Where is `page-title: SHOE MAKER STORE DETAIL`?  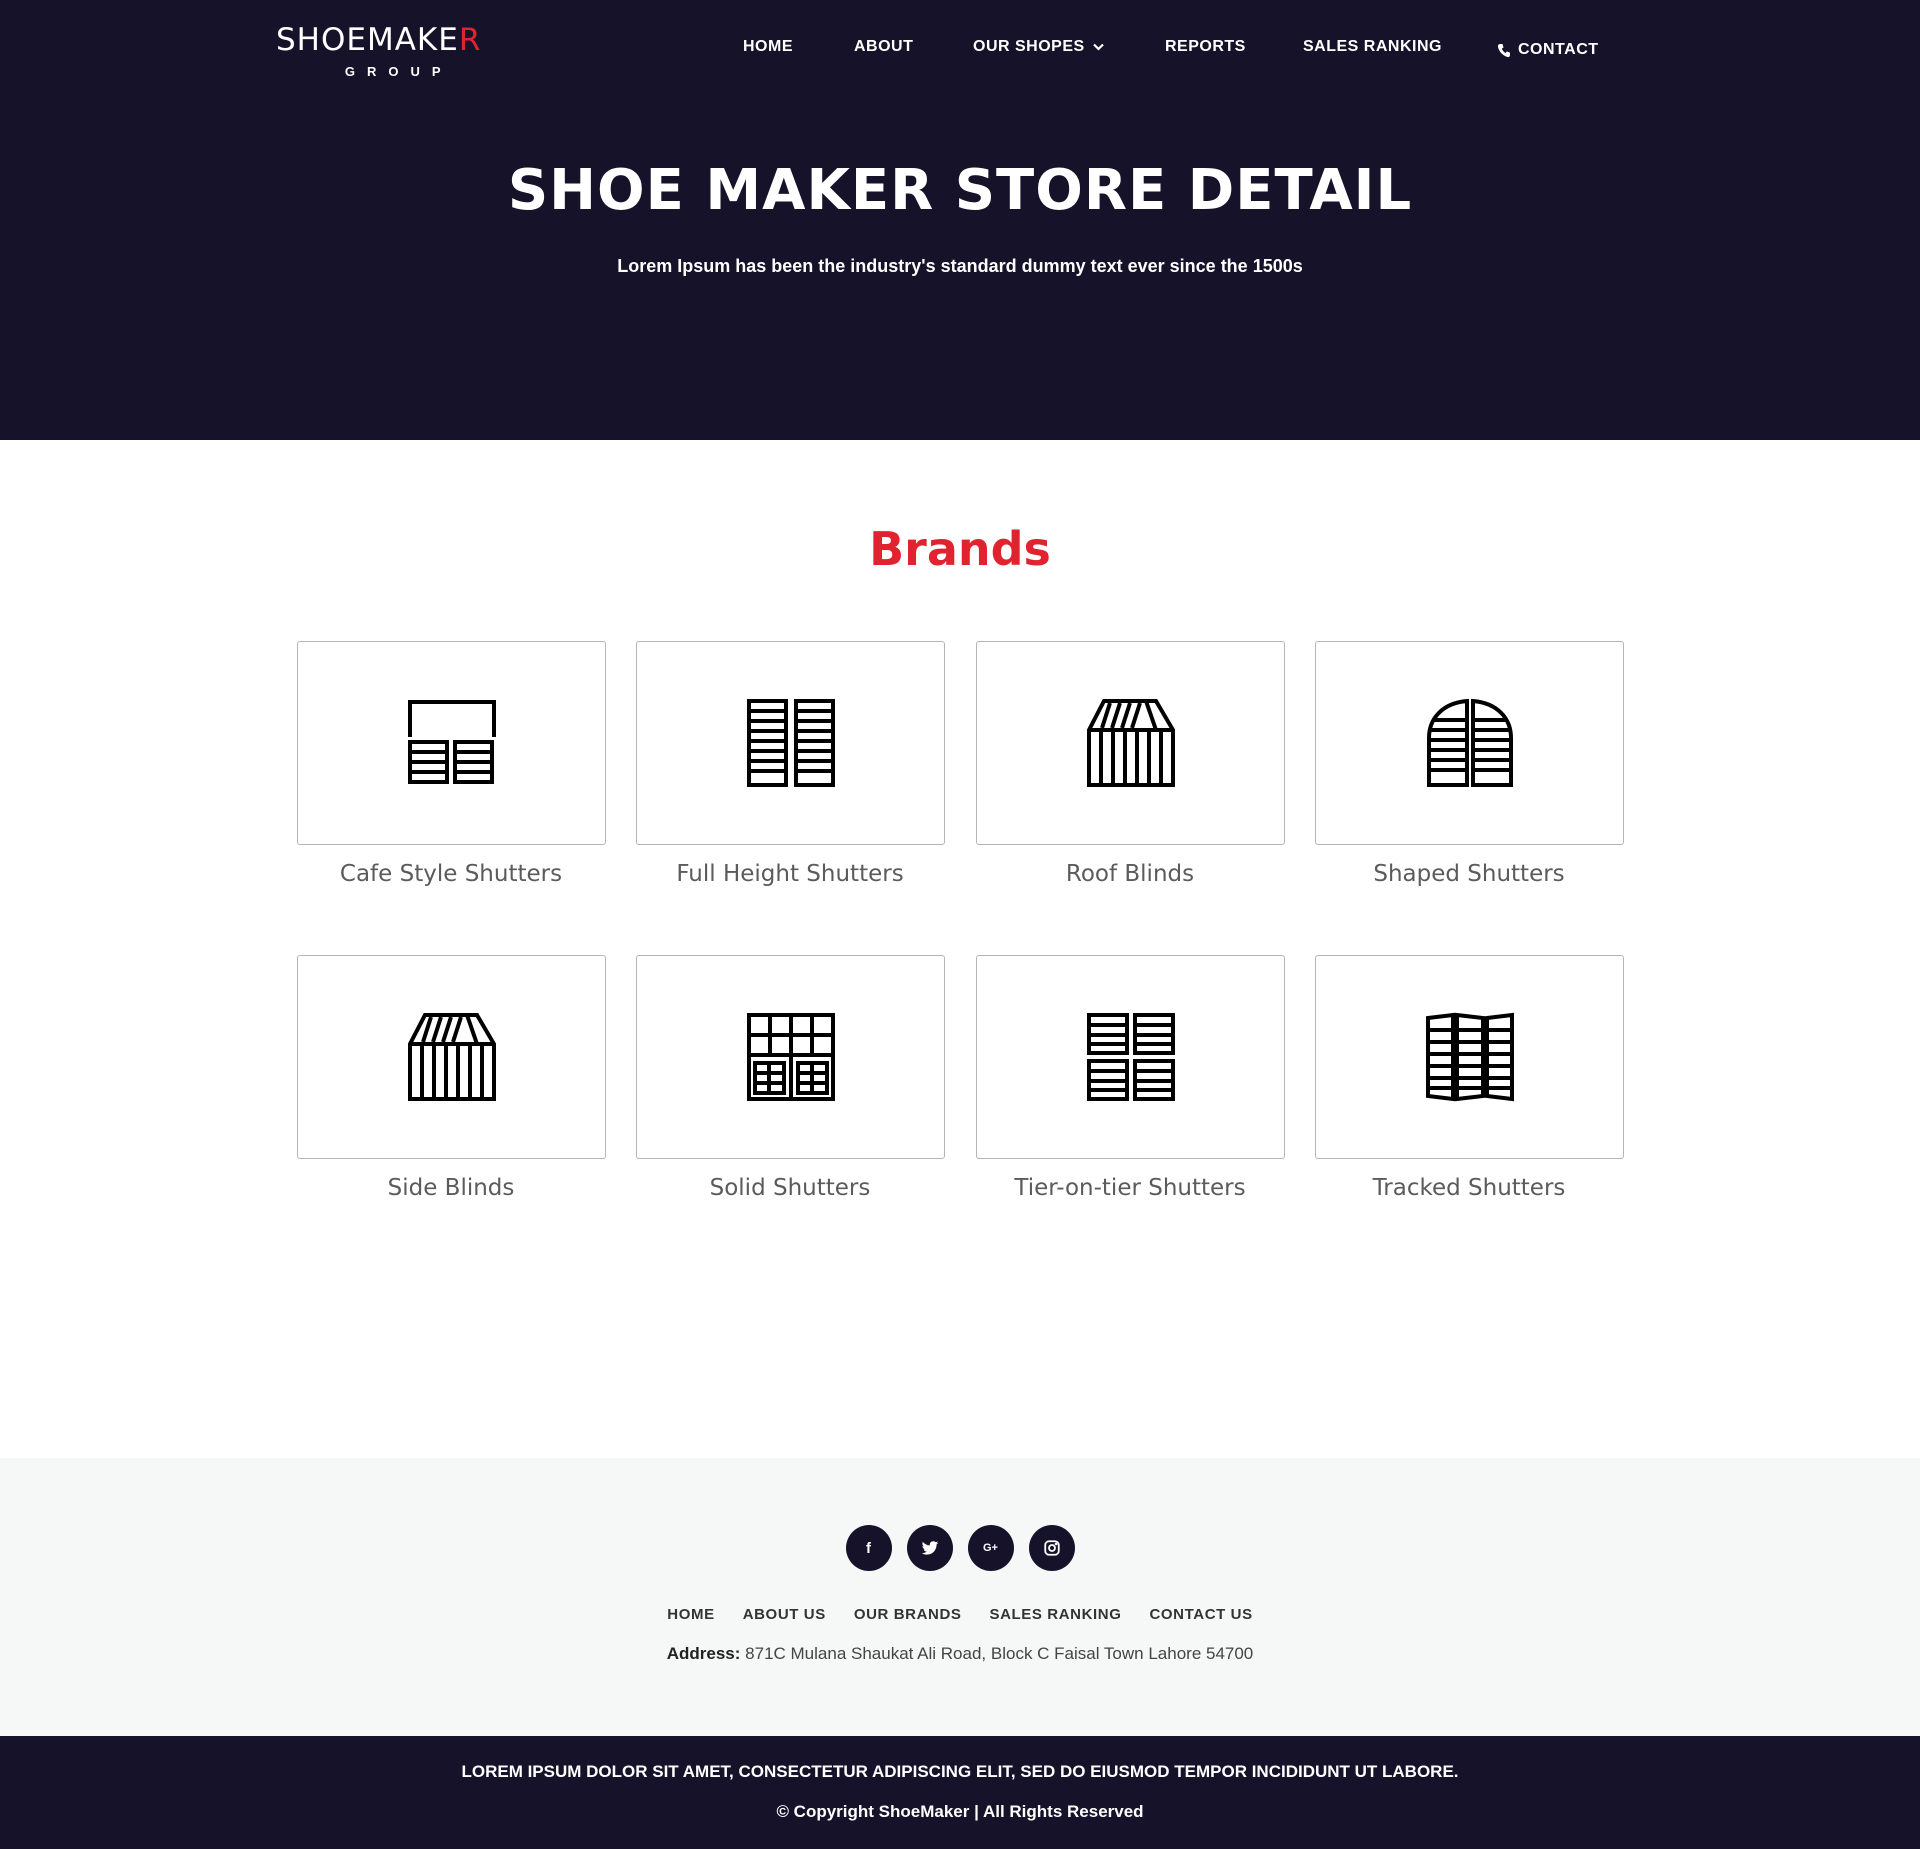
page-title: SHOE MAKER STORE DETAIL is located at coordinates (960, 190).